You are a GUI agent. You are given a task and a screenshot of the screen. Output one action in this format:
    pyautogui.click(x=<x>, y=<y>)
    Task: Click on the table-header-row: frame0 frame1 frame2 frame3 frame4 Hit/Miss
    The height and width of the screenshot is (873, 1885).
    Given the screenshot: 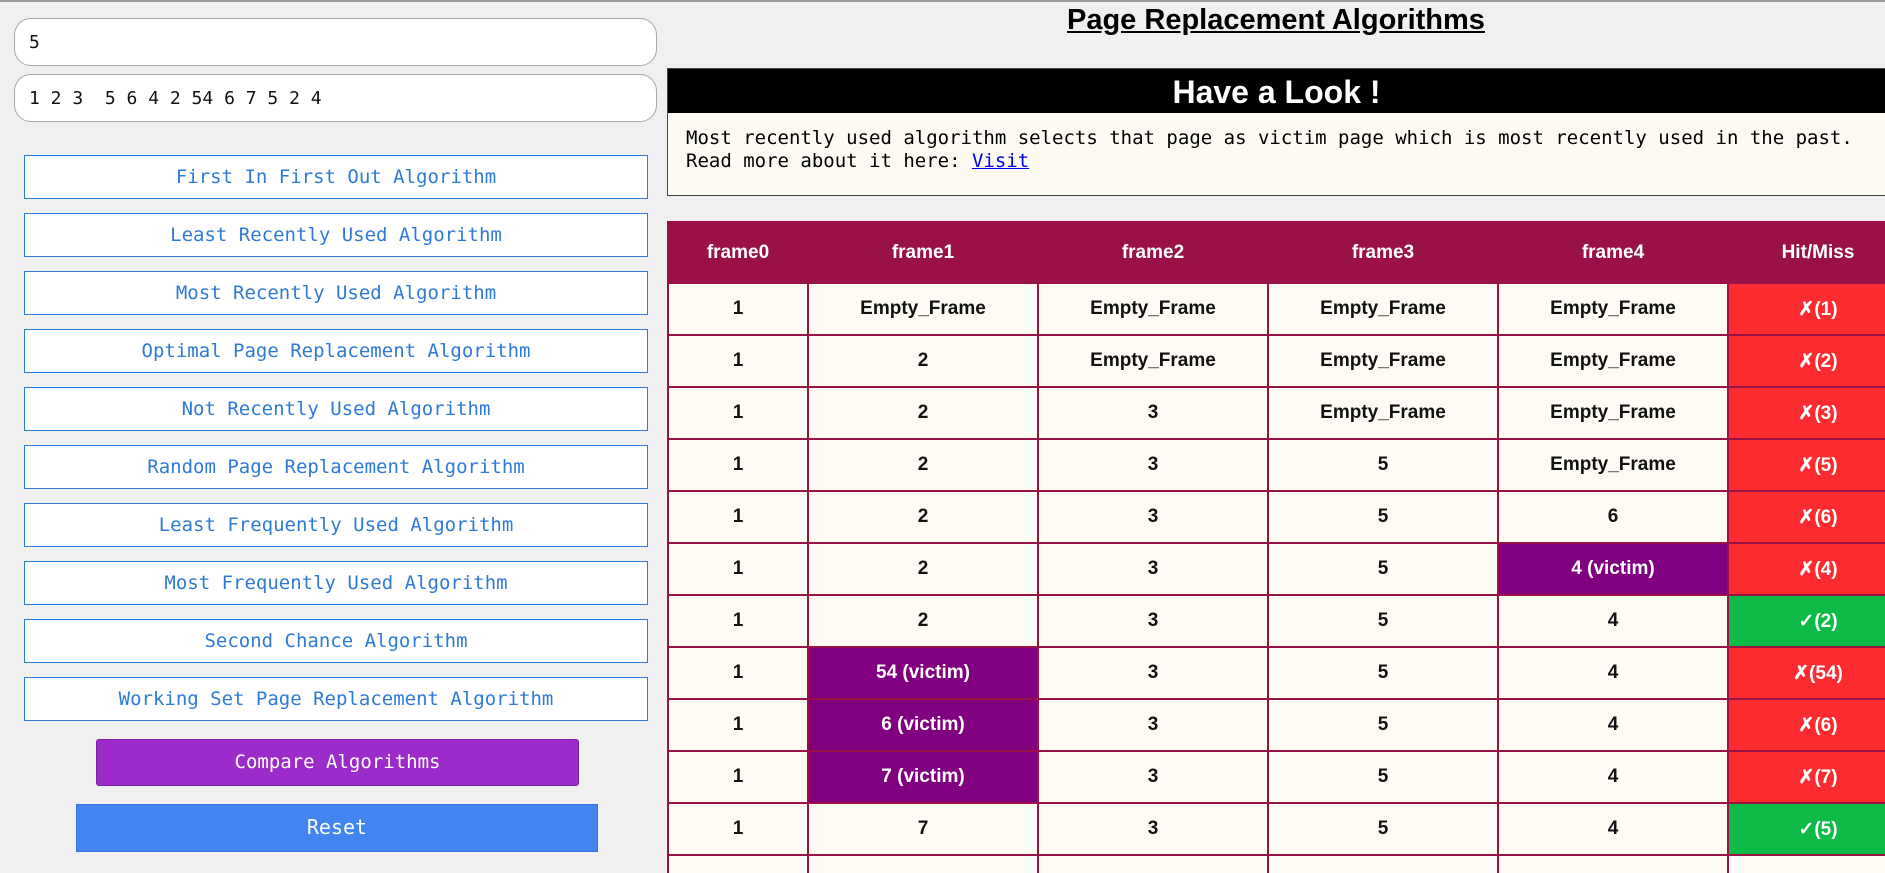 What is the action you would take?
    pyautogui.click(x=1276, y=252)
    